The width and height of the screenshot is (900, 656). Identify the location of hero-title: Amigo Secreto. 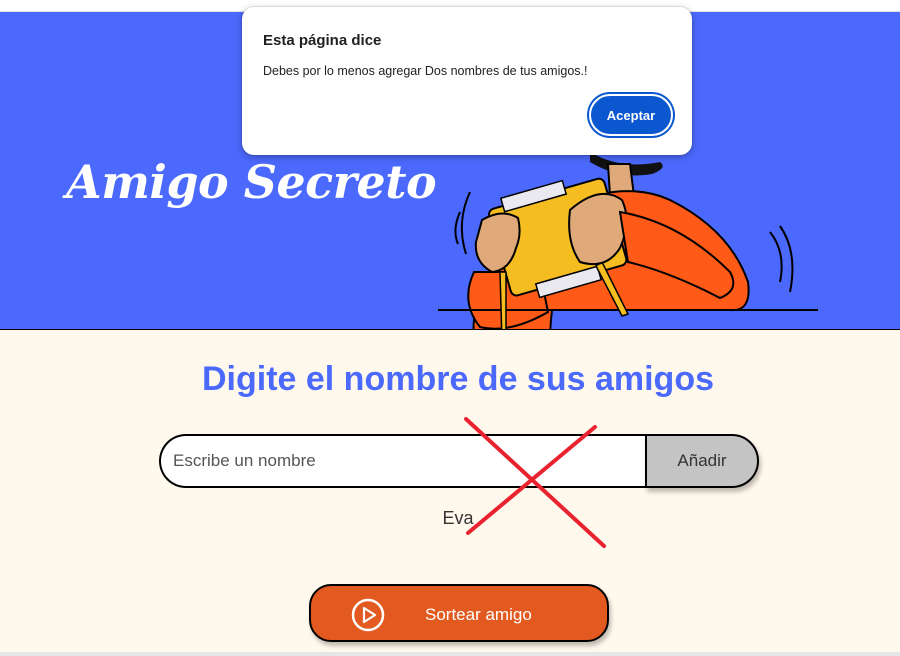
(251, 182).